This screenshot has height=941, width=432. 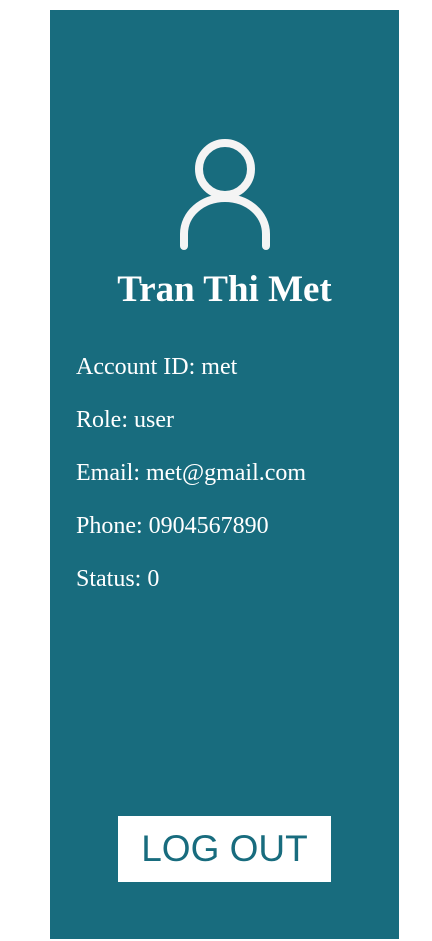 What do you see at coordinates (224, 289) in the screenshot?
I see `user-name: Tran Thi Met` at bounding box center [224, 289].